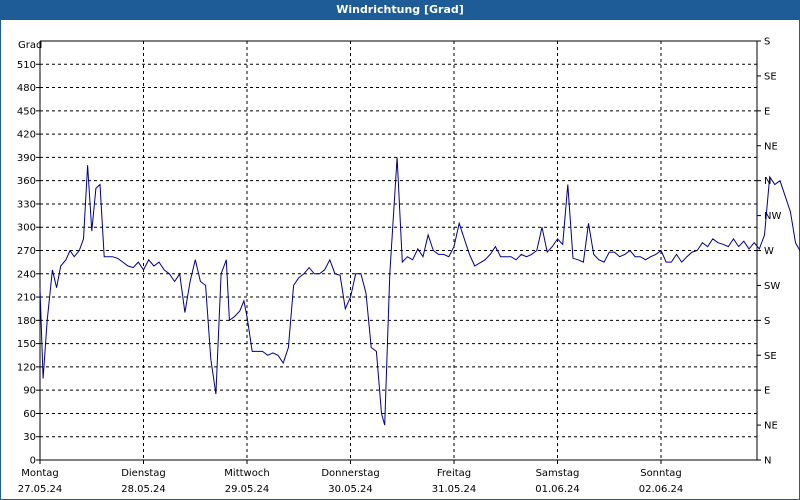 This screenshot has width=800, height=500. I want to click on y-tick-label: 480, so click(26, 88).